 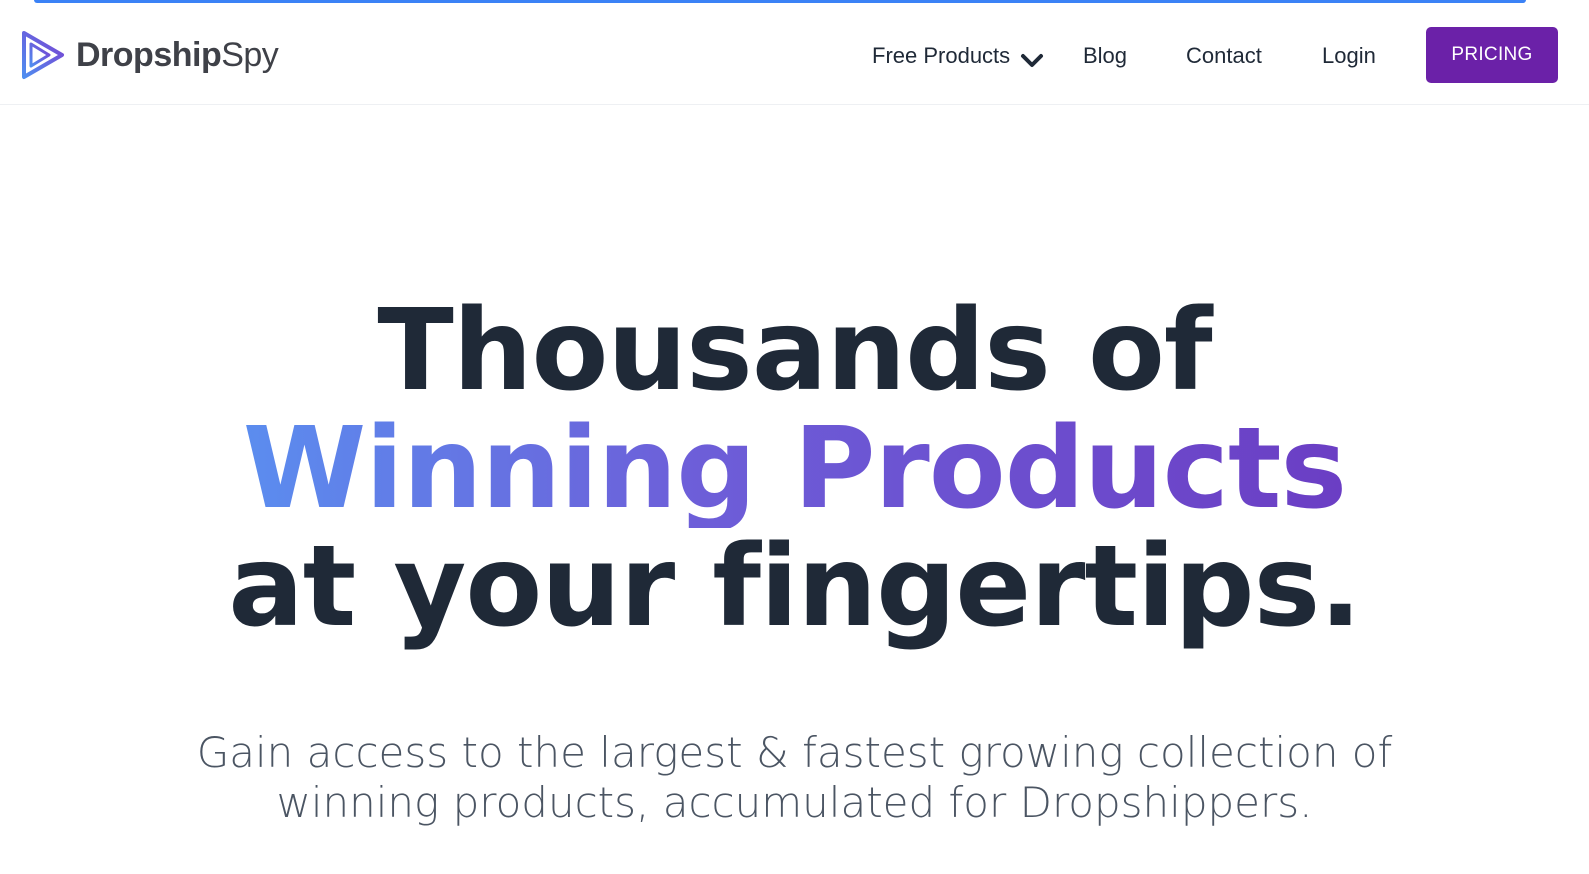 What do you see at coordinates (1105, 56) in the screenshot?
I see `nav-blog: Blog` at bounding box center [1105, 56].